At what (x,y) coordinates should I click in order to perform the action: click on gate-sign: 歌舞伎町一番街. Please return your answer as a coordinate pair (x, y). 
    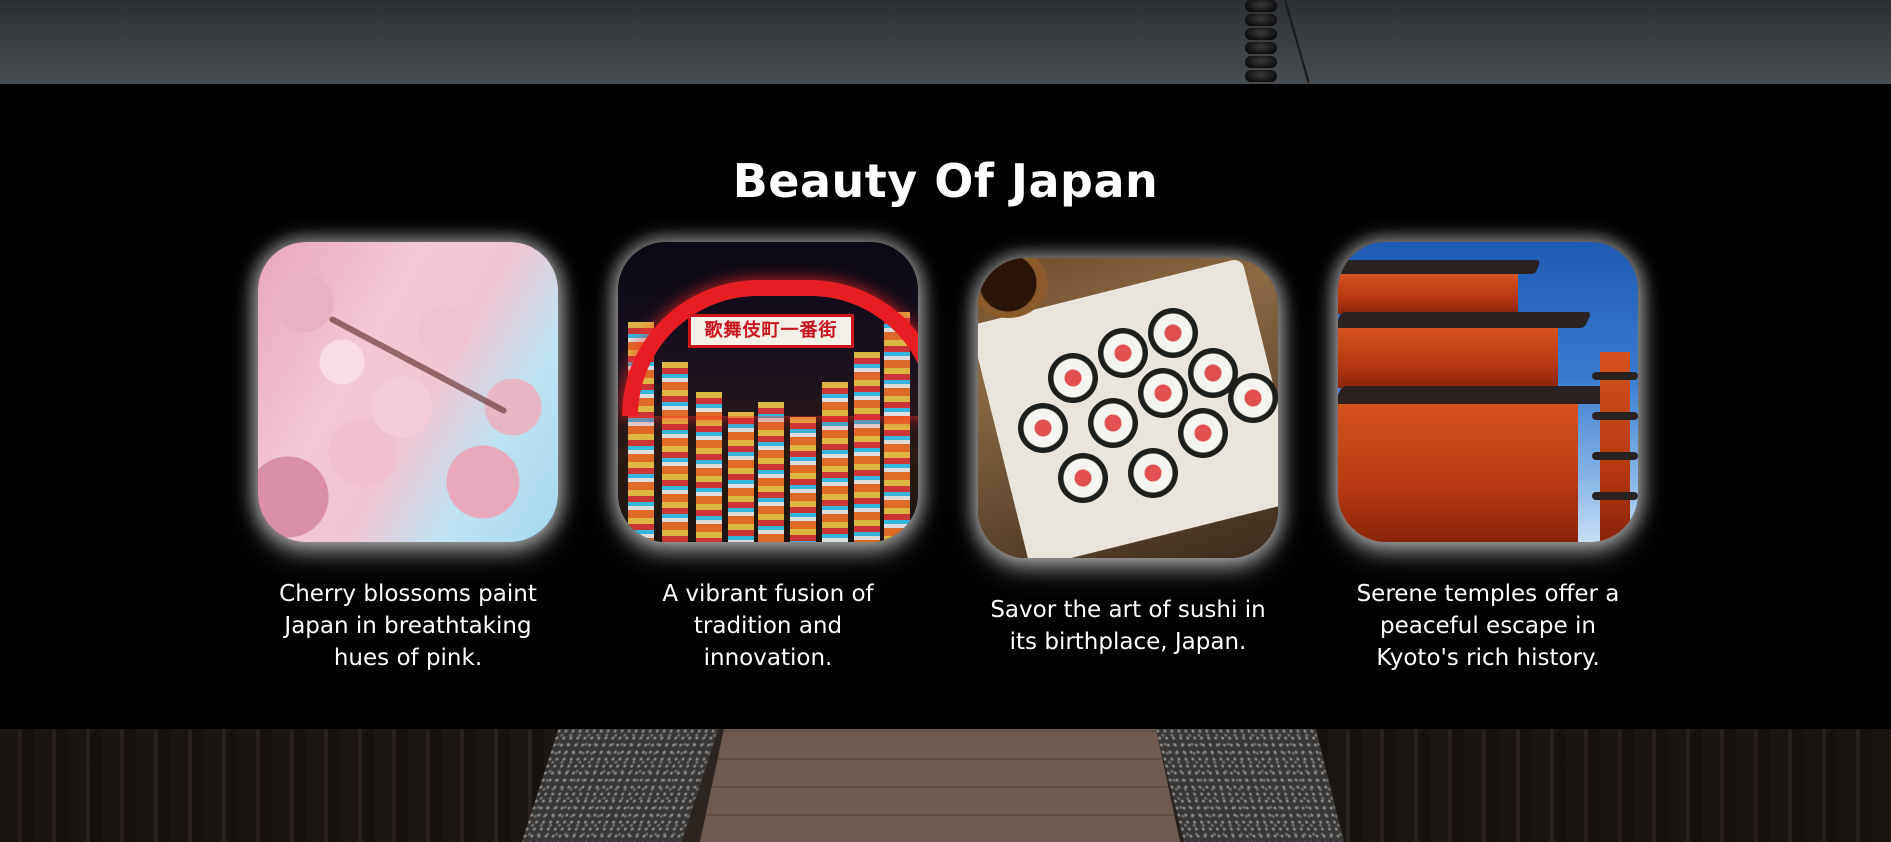
    Looking at the image, I should click on (771, 331).